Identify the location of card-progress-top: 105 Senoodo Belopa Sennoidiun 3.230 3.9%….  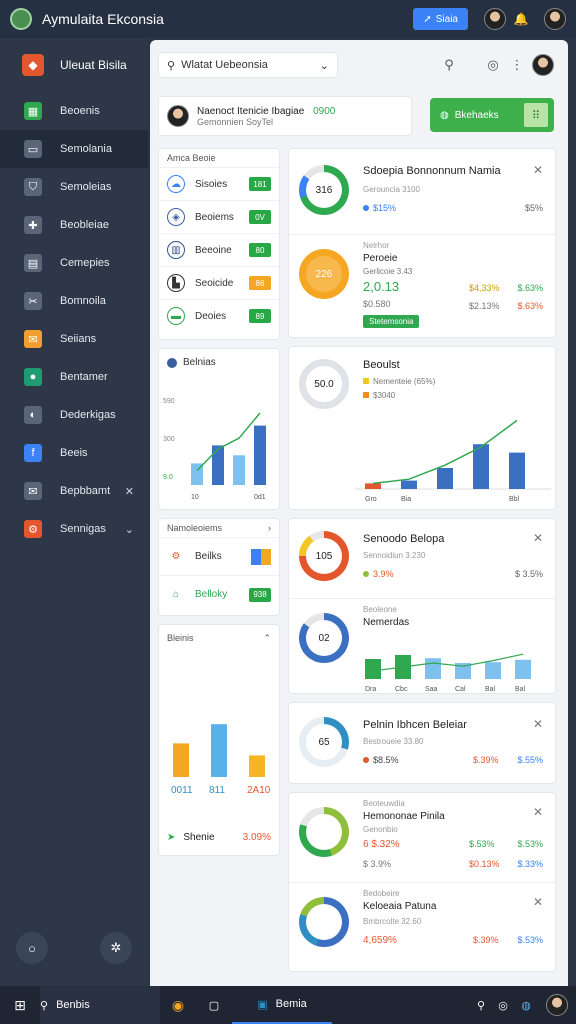
(422, 559).